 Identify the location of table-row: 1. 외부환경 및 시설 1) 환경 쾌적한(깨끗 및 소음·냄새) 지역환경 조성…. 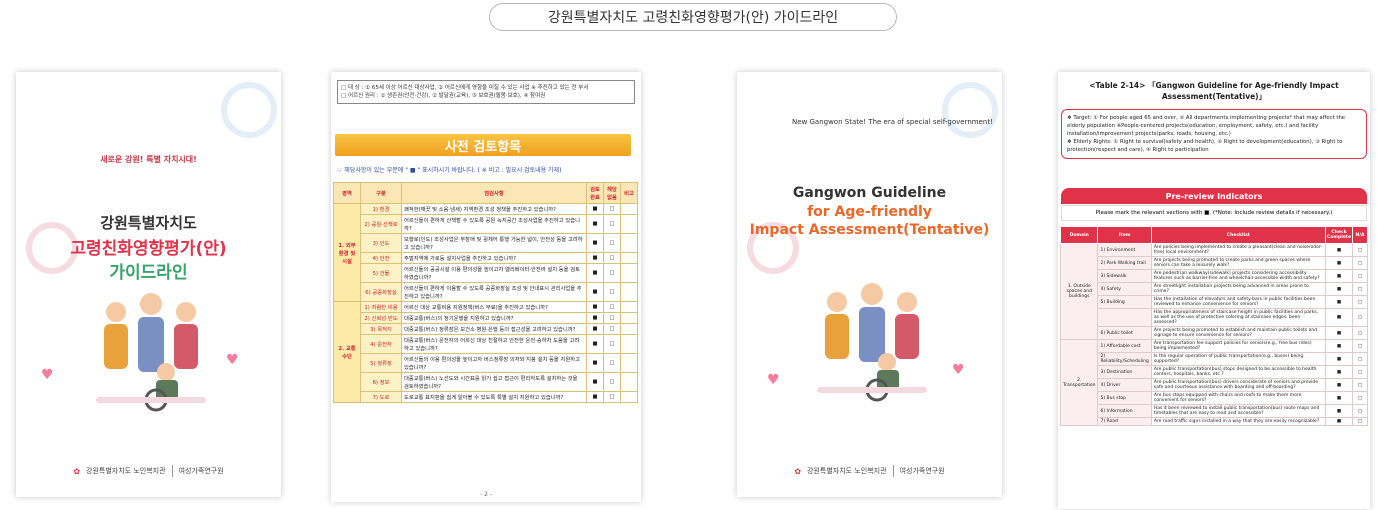
(485, 252).